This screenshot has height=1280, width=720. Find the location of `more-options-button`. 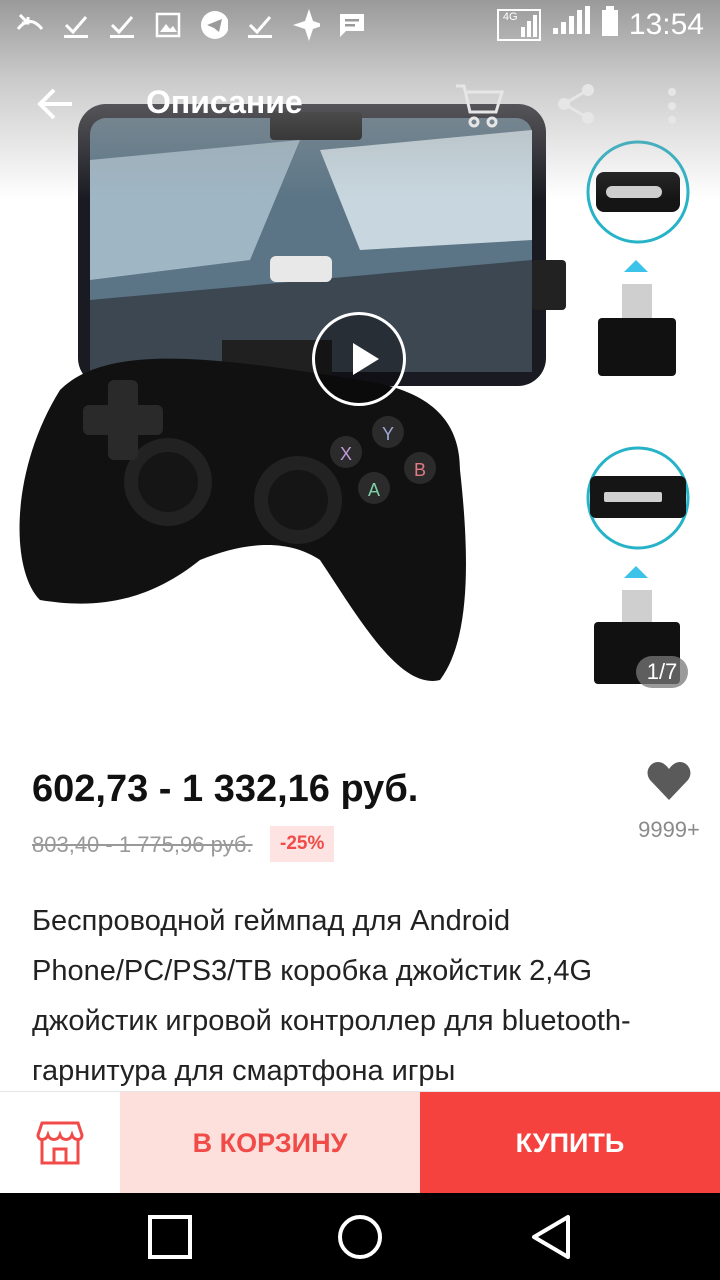

more-options-button is located at coordinates (672, 106).